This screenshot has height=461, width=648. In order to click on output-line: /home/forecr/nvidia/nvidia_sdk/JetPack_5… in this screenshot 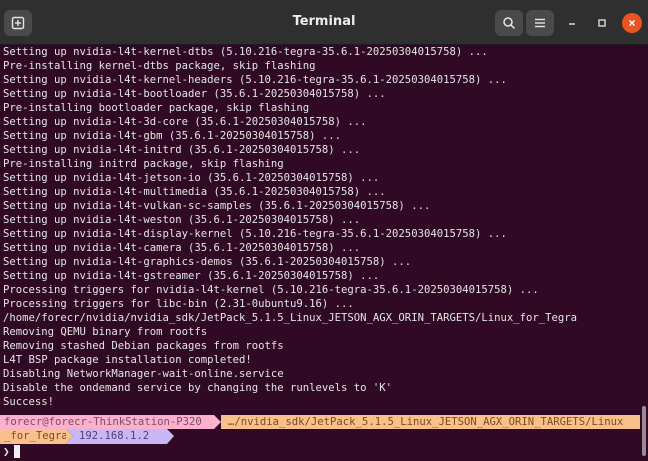, I will do `click(290, 318)`.